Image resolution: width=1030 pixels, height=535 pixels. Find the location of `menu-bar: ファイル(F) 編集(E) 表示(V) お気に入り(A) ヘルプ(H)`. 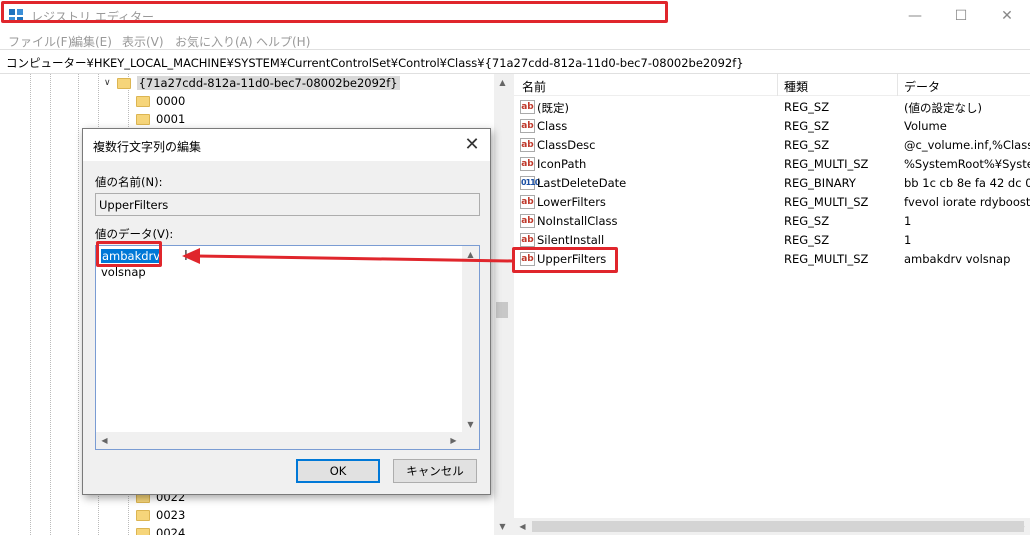

menu-bar: ファイル(F) 編集(E) 表示(V) お気に入り(A) ヘルプ(H) is located at coordinates (515, 41).